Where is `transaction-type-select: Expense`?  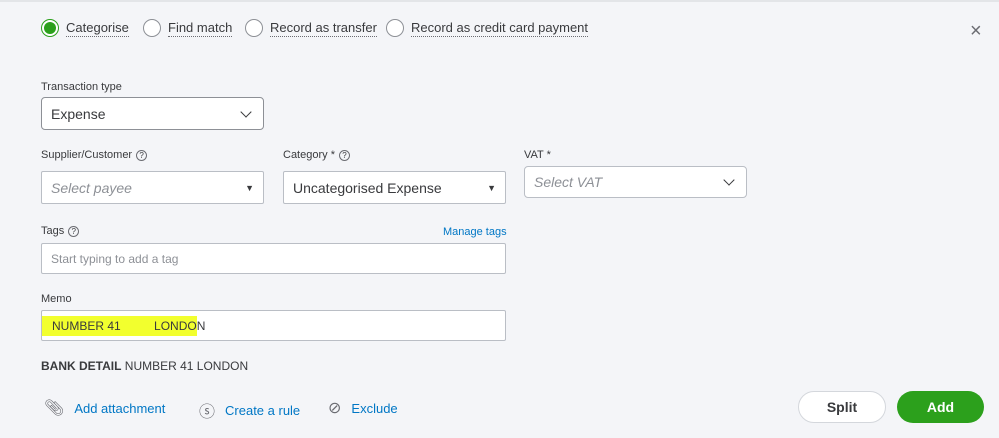 transaction-type-select: Expense is located at coordinates (152, 113).